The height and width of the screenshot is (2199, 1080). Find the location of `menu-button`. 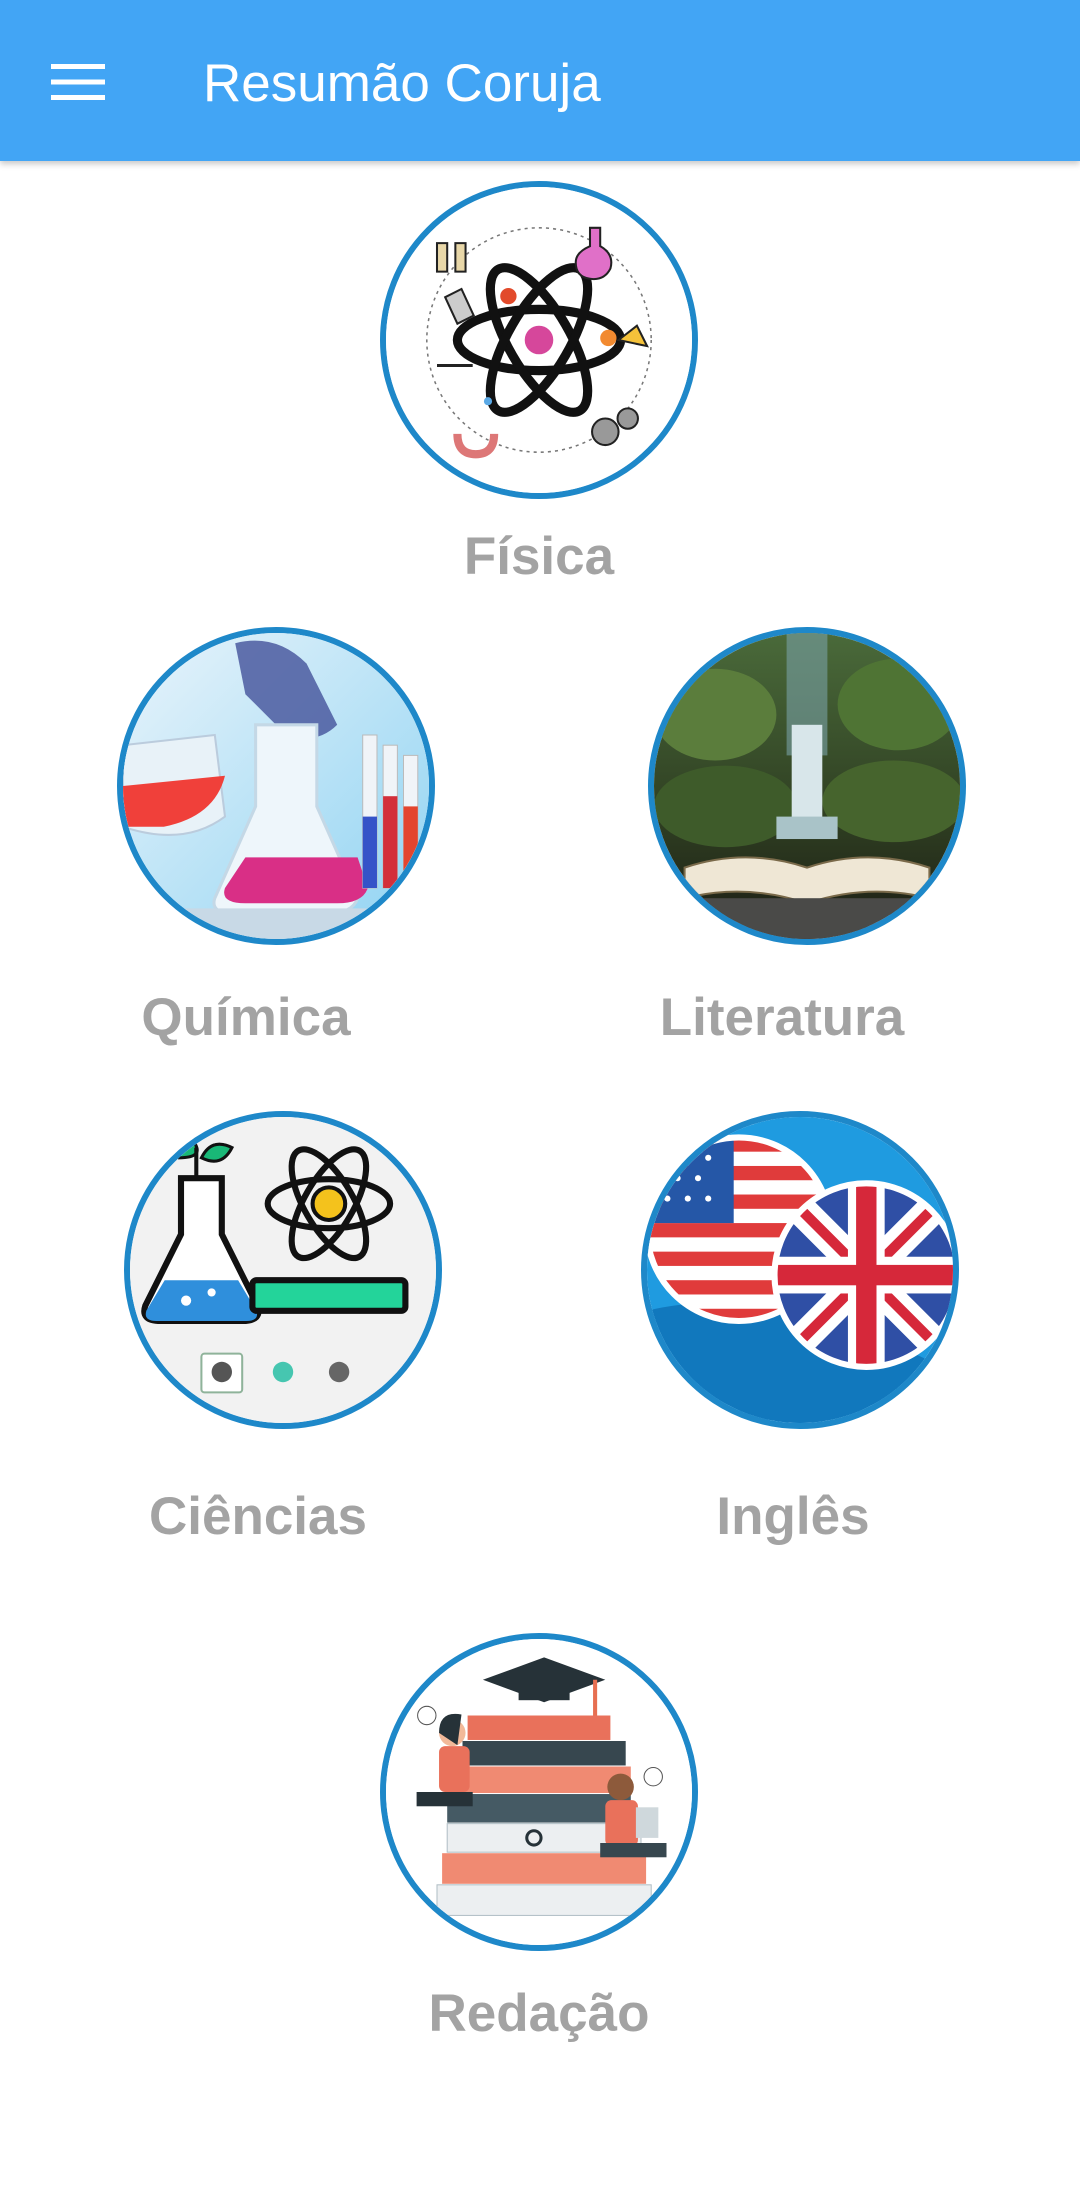

menu-button is located at coordinates (78, 82).